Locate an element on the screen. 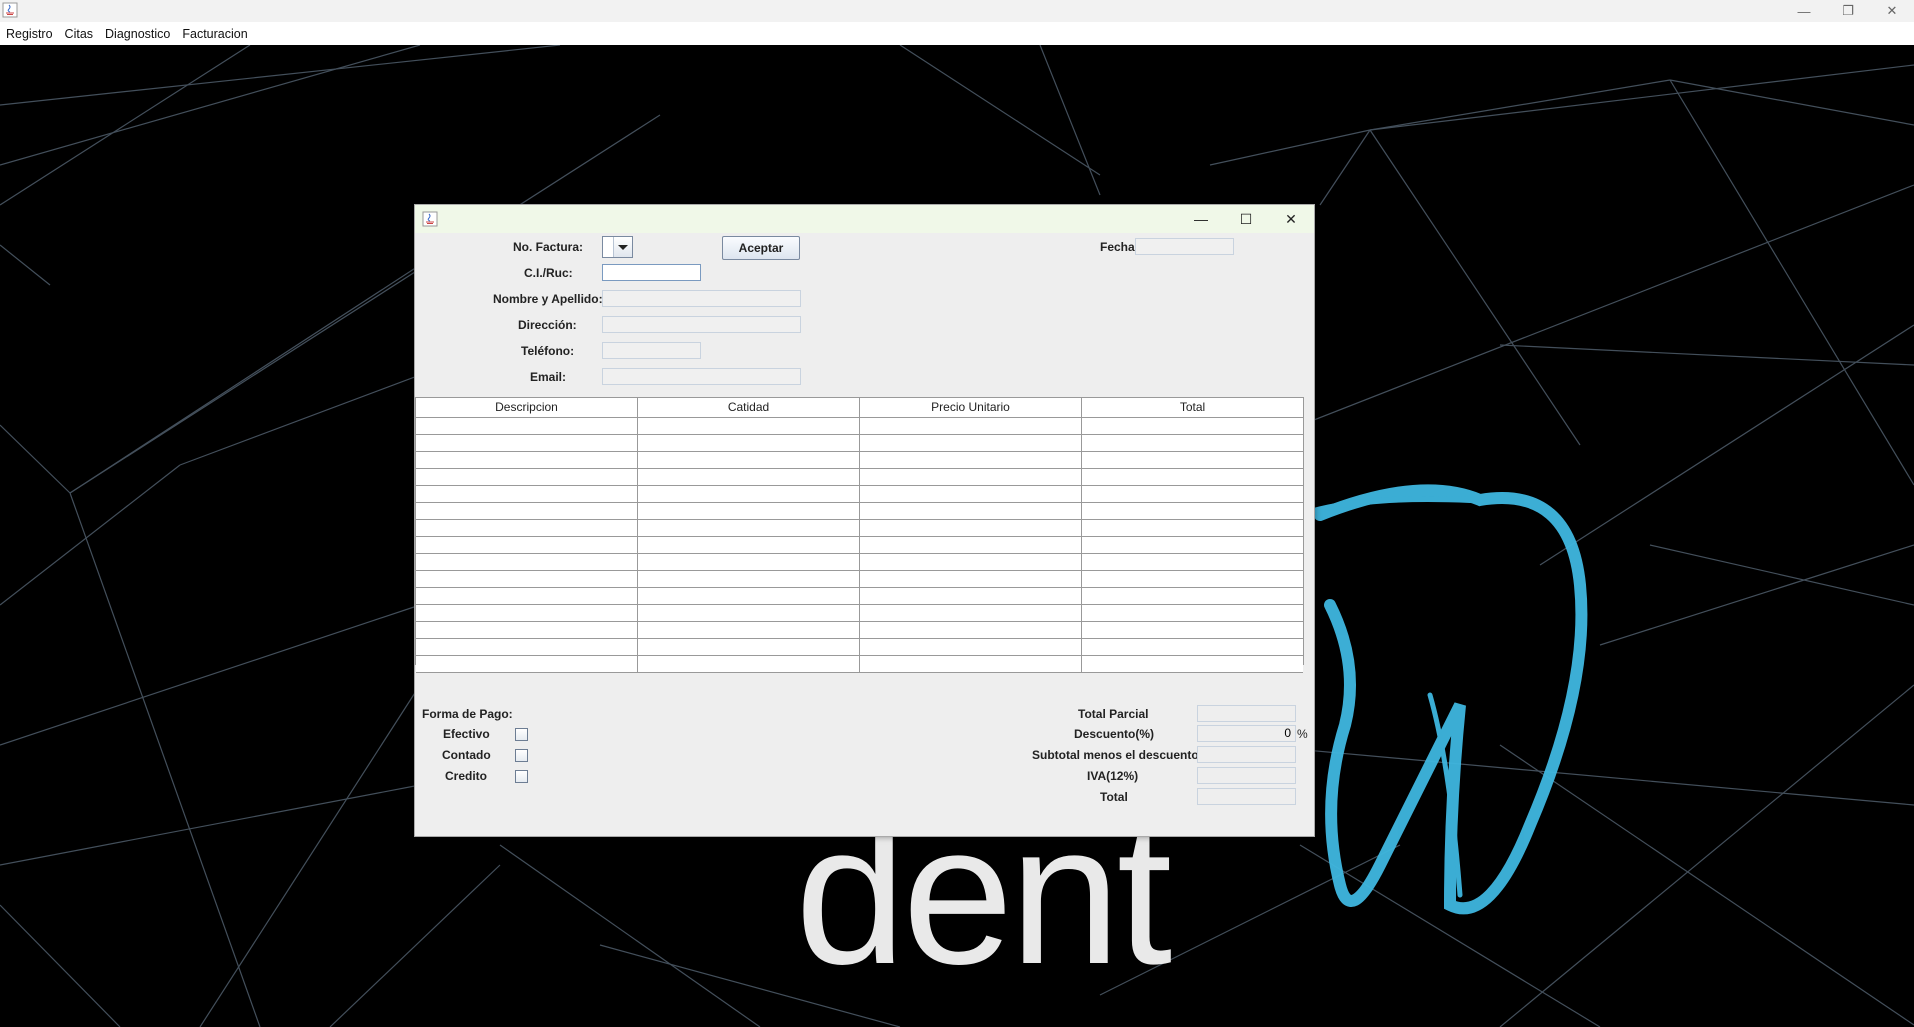 This screenshot has height=1027, width=1914. total-parcial-field is located at coordinates (1246, 713).